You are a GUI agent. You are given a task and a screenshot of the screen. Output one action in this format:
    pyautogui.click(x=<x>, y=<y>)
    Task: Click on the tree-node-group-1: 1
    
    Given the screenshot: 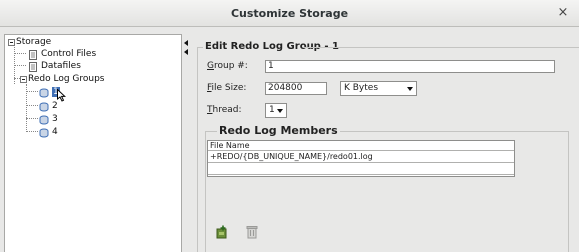 What is the action you would take?
    pyautogui.click(x=53, y=94)
    